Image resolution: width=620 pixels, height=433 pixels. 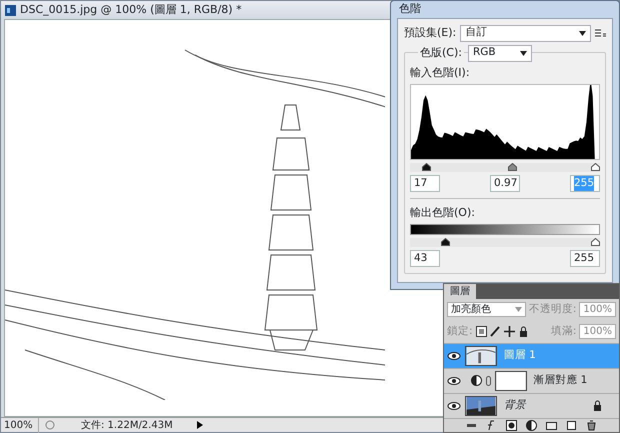 I want to click on layer-row: 漸層對應 1, so click(x=531, y=380).